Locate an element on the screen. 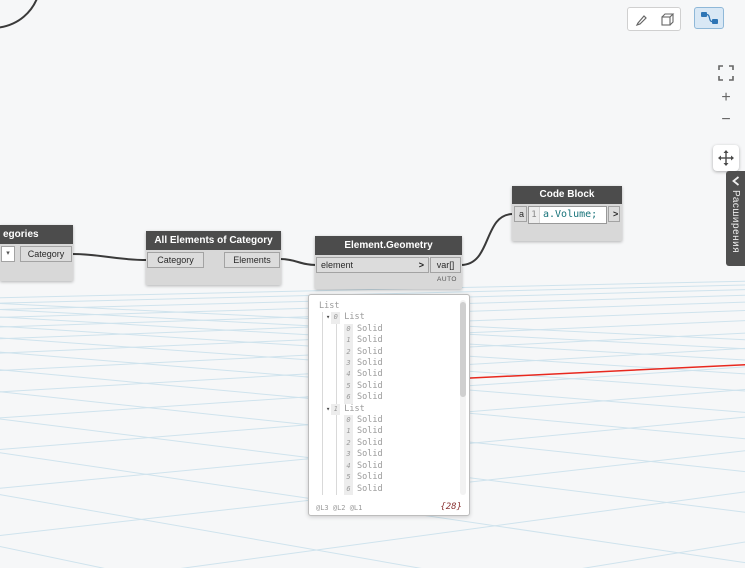 The height and width of the screenshot is (568, 745). extensions-tab: Расширения is located at coordinates (735, 218).